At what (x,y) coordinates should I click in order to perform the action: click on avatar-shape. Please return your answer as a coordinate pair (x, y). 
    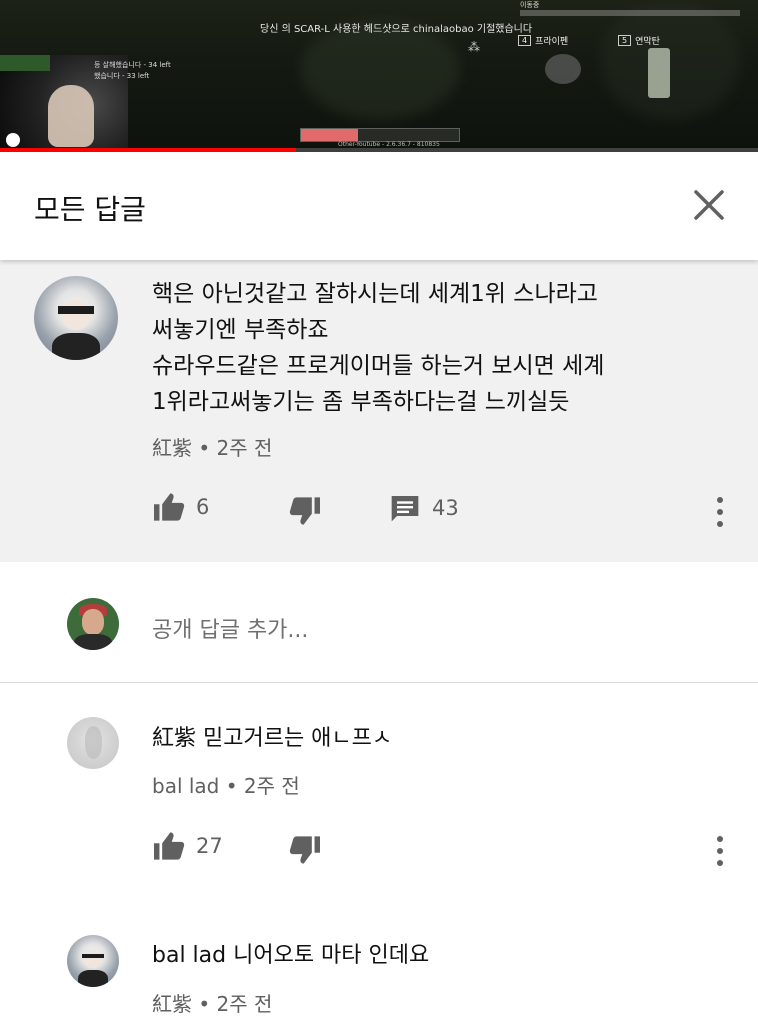
    Looking at the image, I should click on (93, 742).